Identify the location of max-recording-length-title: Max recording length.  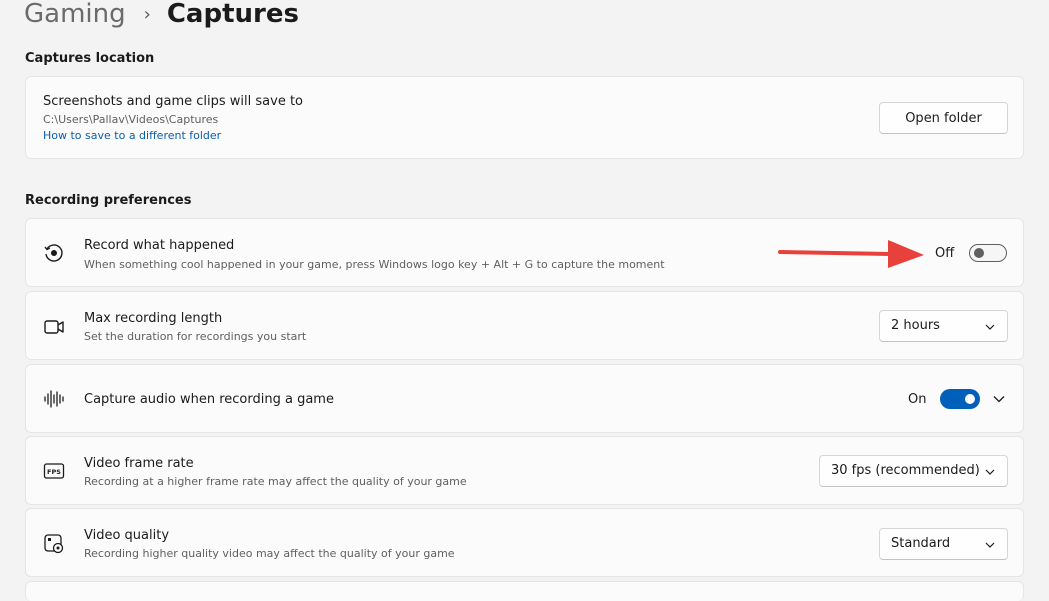
(153, 318).